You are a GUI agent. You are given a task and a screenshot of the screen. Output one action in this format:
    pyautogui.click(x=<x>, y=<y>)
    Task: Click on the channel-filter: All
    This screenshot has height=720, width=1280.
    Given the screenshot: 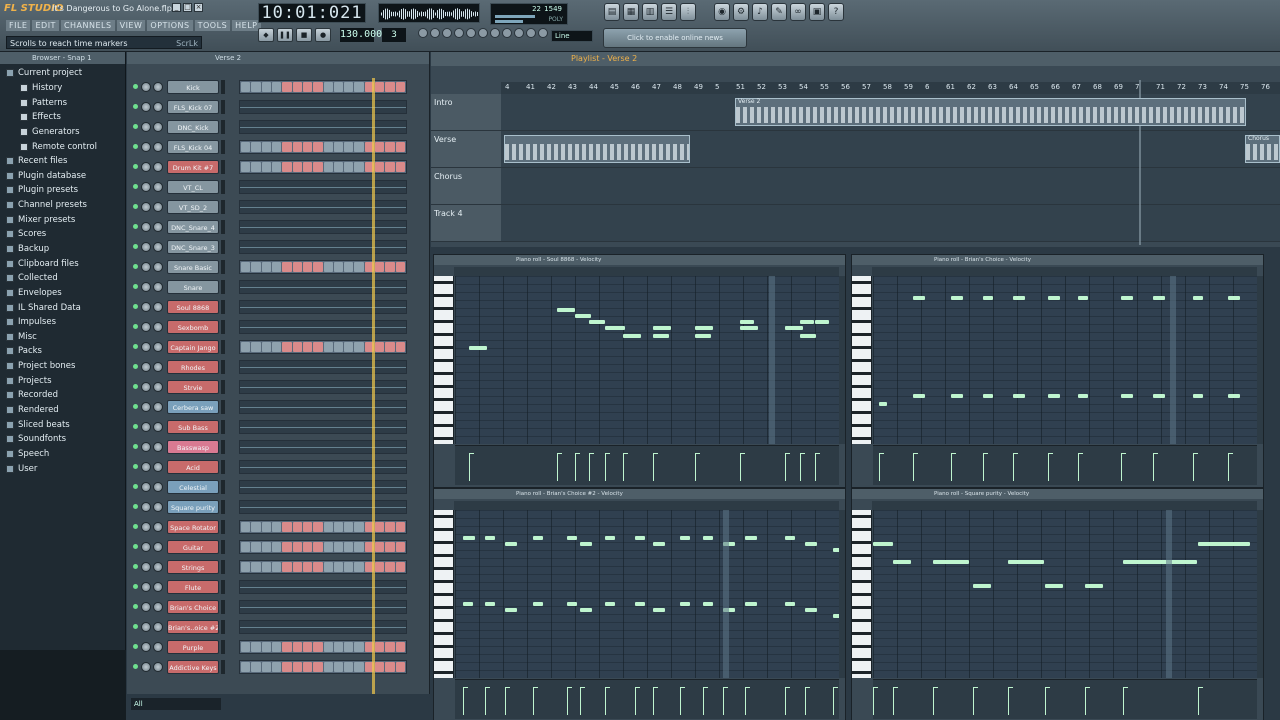 What is the action you would take?
    pyautogui.click(x=176, y=704)
    